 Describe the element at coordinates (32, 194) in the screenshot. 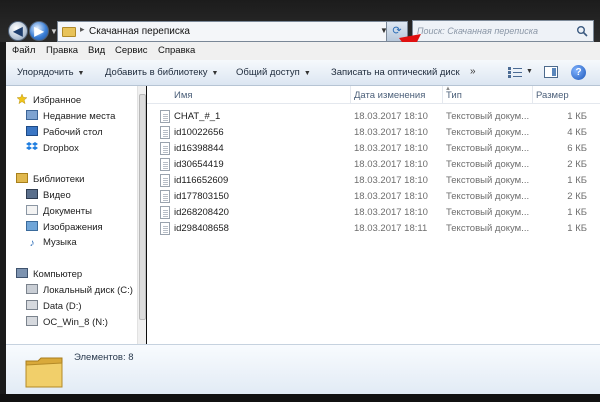

I see `video-icon` at that location.